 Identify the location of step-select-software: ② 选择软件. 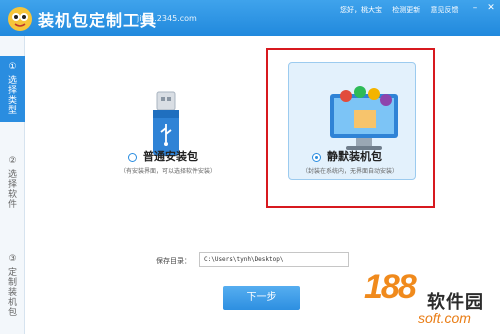
(12, 186).